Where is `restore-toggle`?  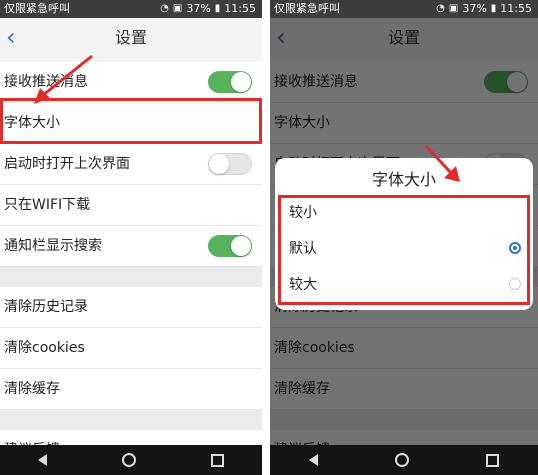 restore-toggle is located at coordinates (230, 164).